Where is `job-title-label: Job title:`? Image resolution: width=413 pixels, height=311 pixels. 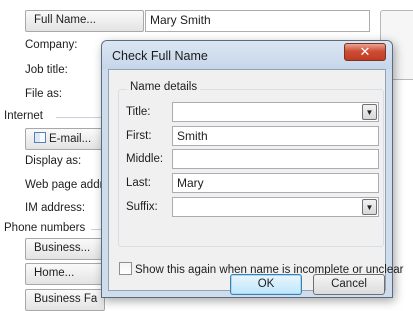 job-title-label: Job title: is located at coordinates (46, 70).